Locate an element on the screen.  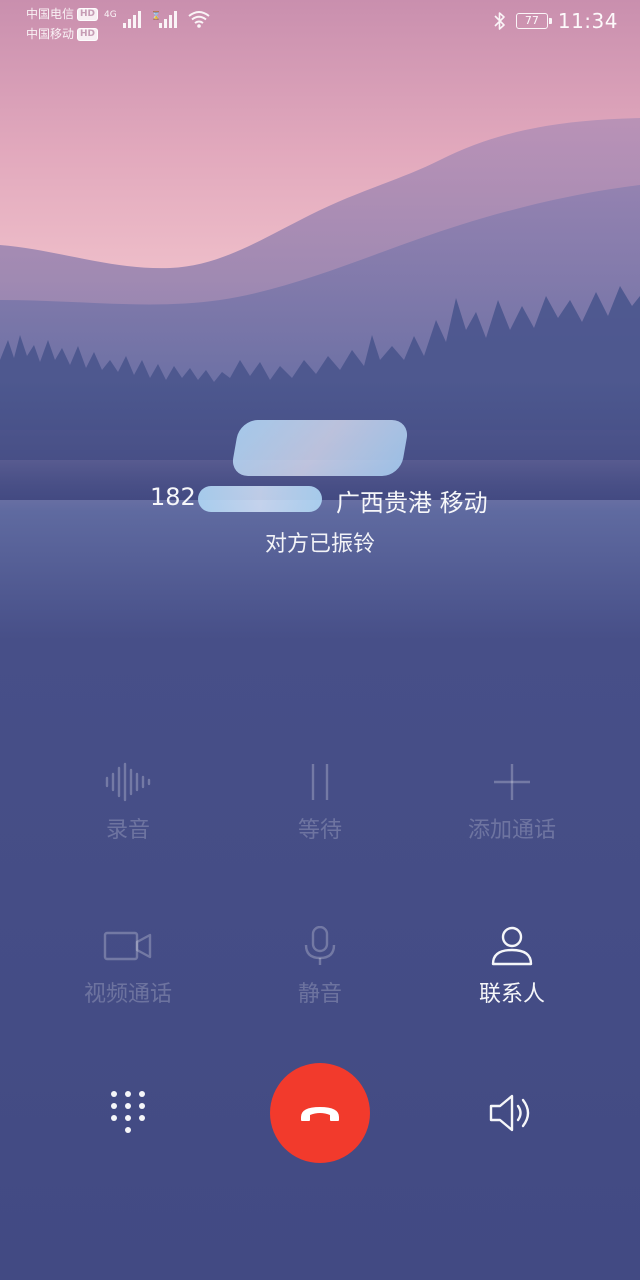
status-bar: 中国电信 HD 中国移动 HD 4G ⌛ 77 11:34 is located at coordinates (320, 24).